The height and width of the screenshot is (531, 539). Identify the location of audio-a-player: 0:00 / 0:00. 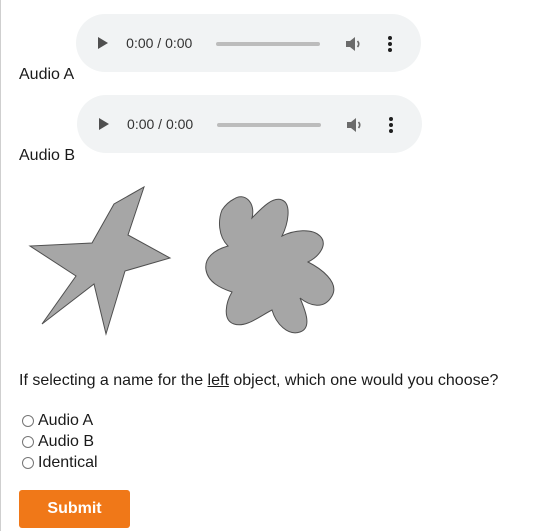
(249, 43).